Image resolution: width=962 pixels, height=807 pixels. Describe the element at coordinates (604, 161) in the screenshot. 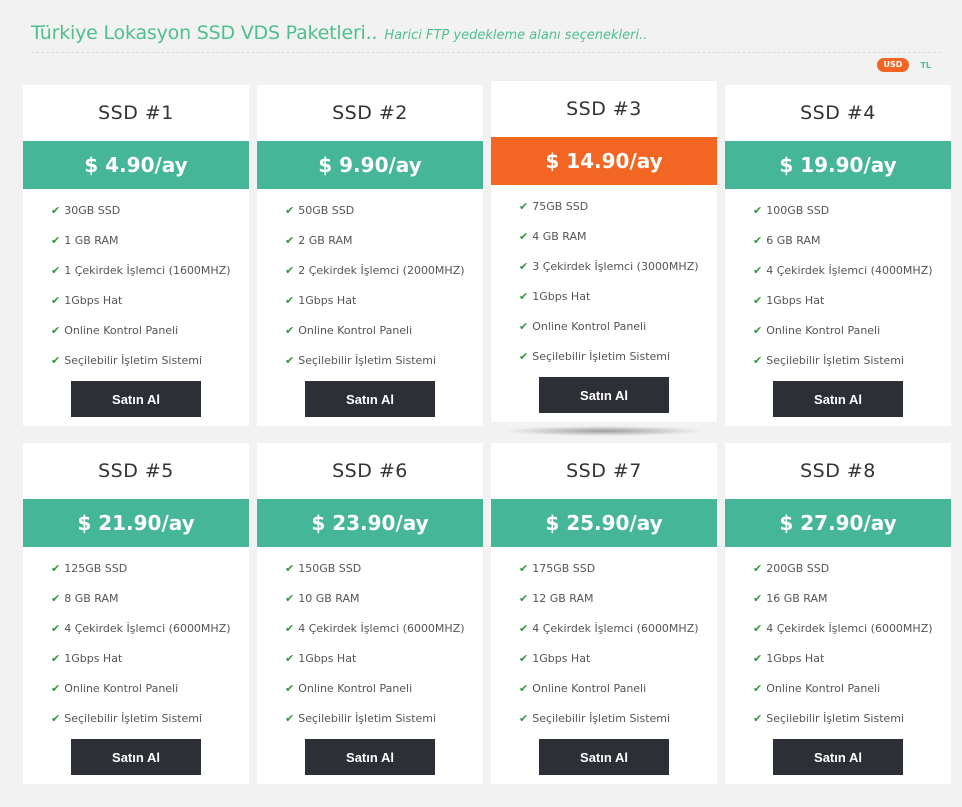

I see `package-price: $ 14.90/ay` at that location.